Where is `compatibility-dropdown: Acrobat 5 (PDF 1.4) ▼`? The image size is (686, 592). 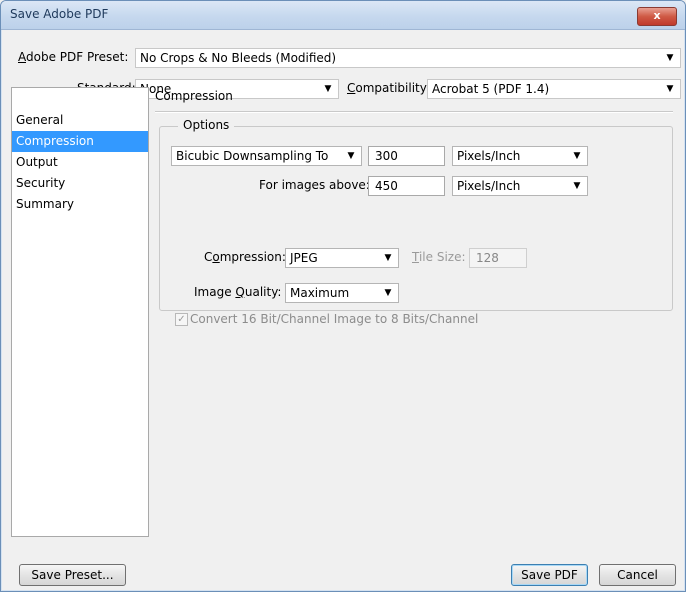 compatibility-dropdown: Acrobat 5 (PDF 1.4) ▼ is located at coordinates (554, 89).